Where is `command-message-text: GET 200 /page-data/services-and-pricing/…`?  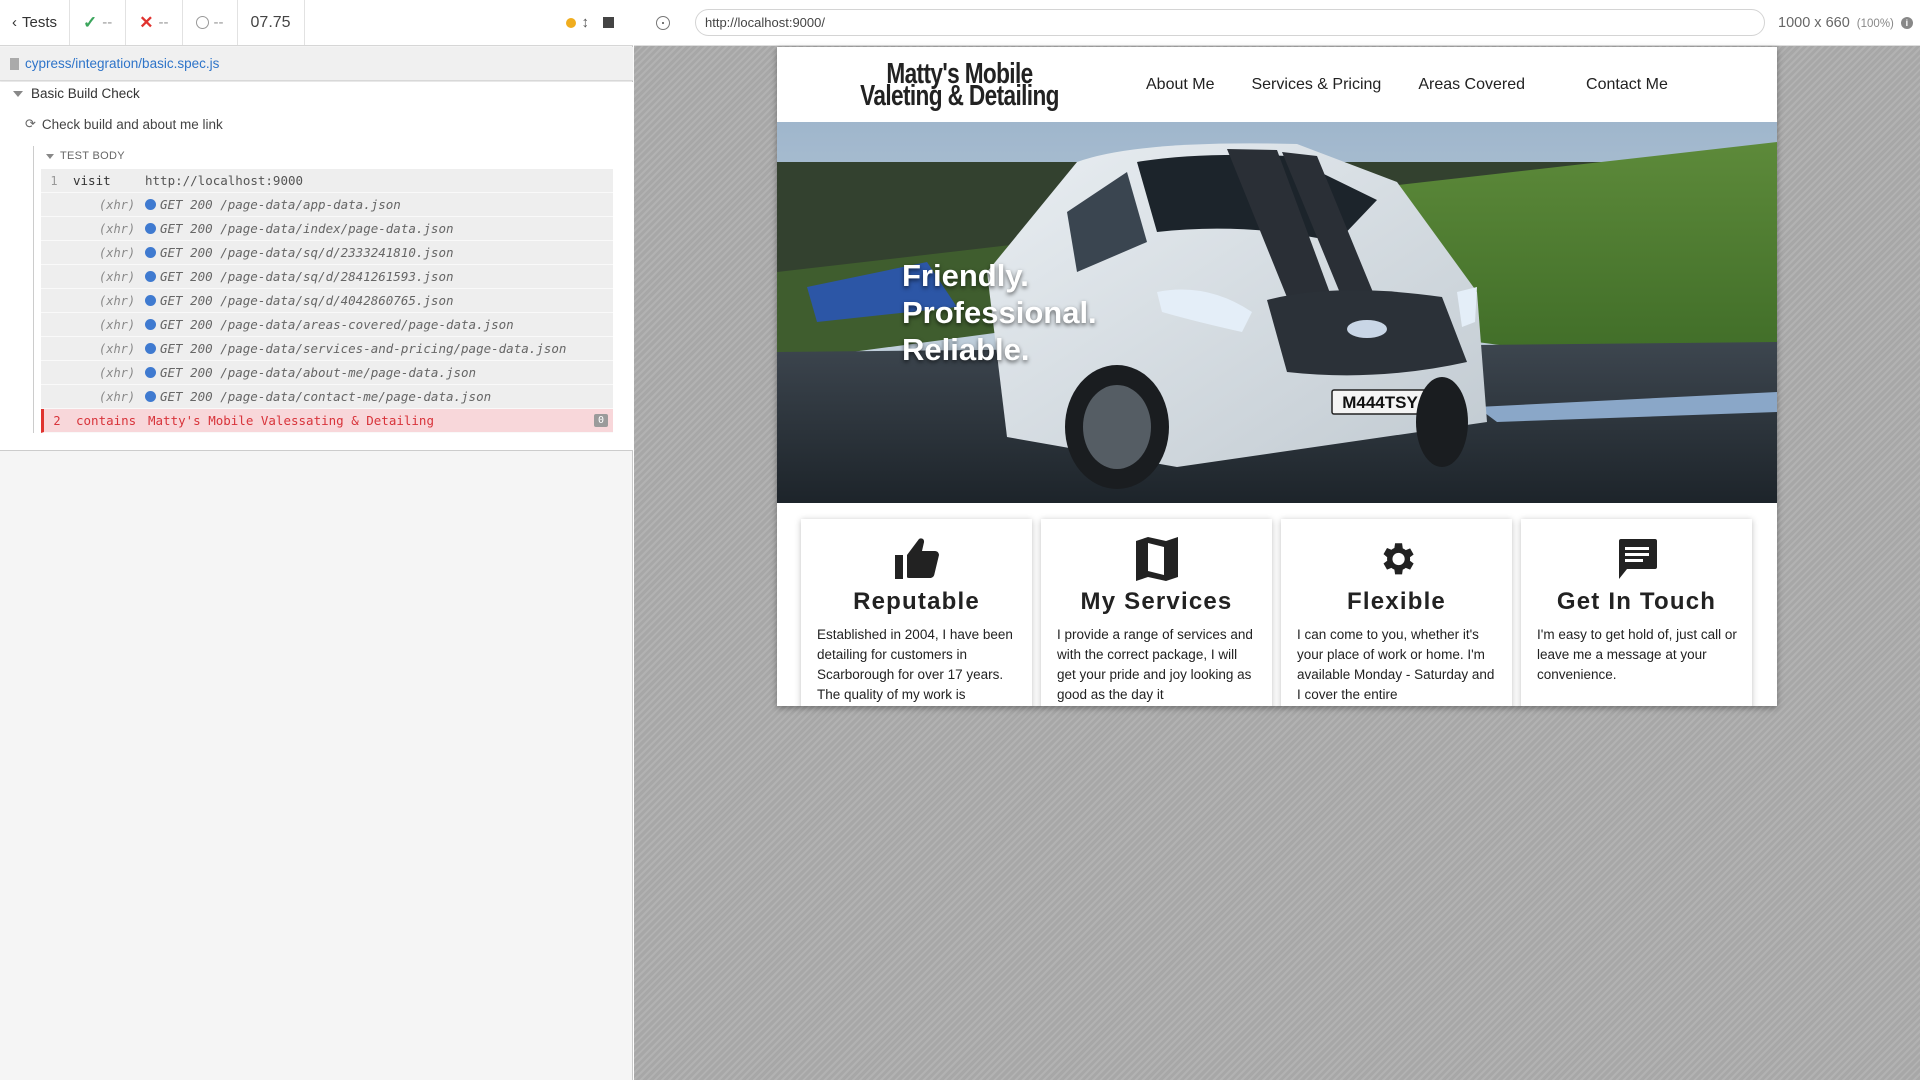
command-message-text: GET 200 /page-data/services-and-pricing/… is located at coordinates (363, 348).